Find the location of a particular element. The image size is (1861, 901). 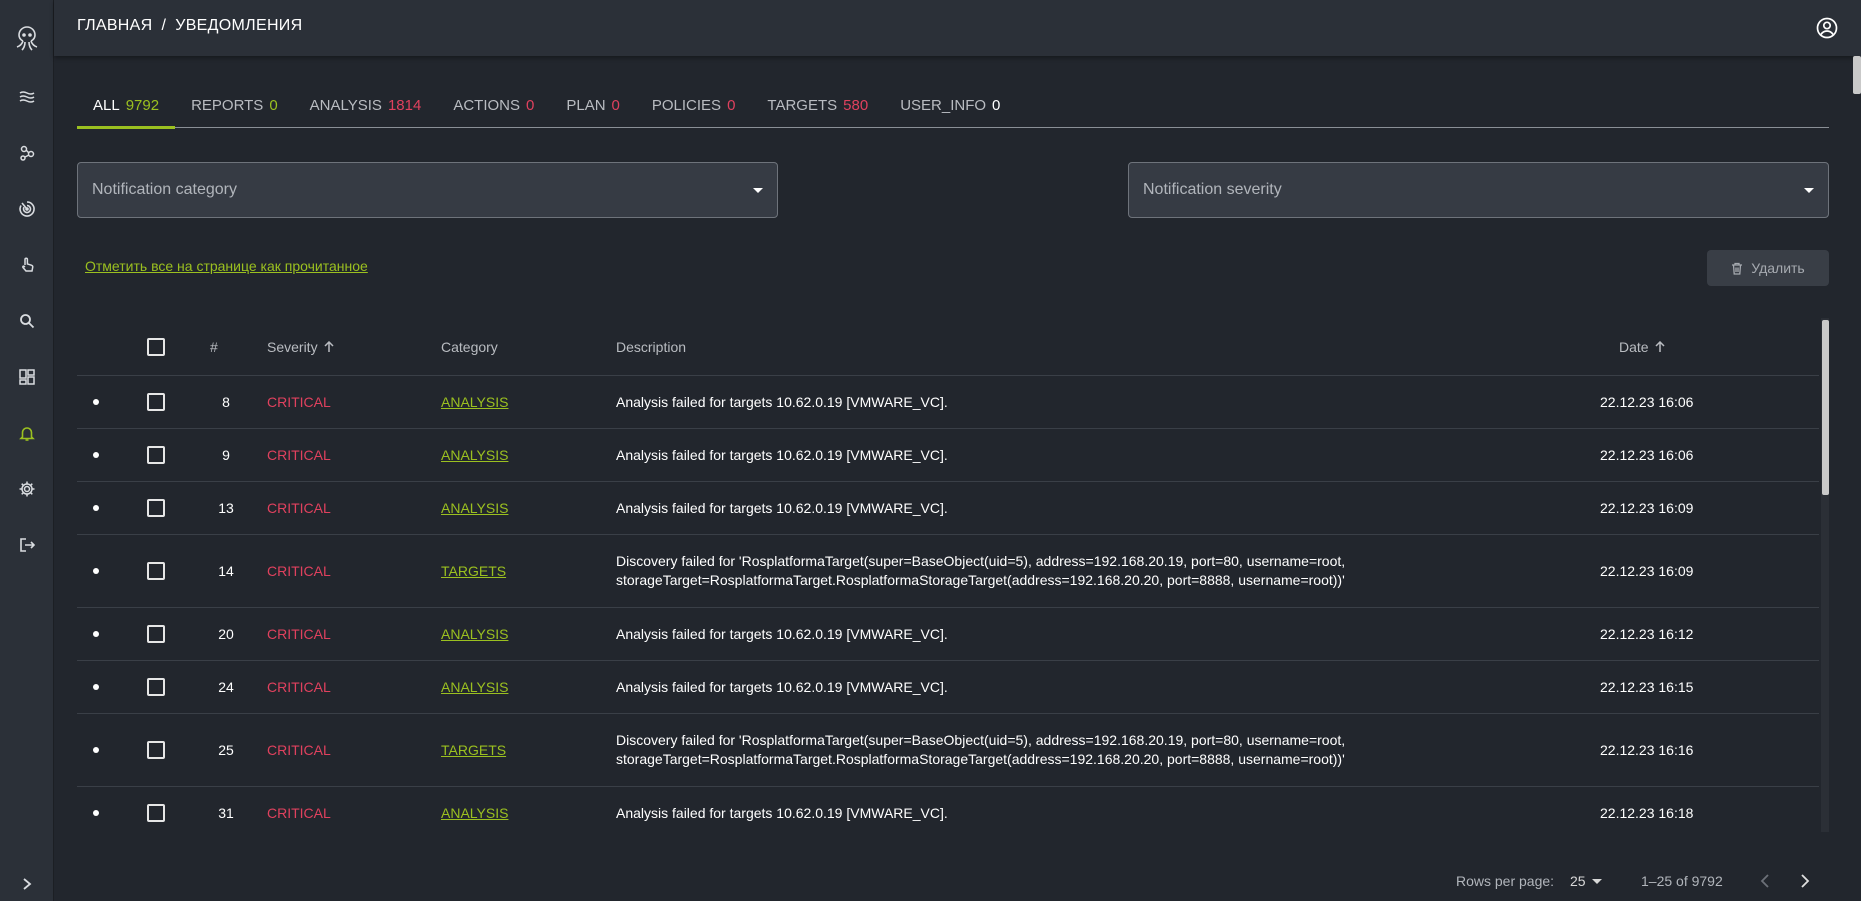

breadcrumb-home: ГЛАВНАЯ is located at coordinates (115, 26).